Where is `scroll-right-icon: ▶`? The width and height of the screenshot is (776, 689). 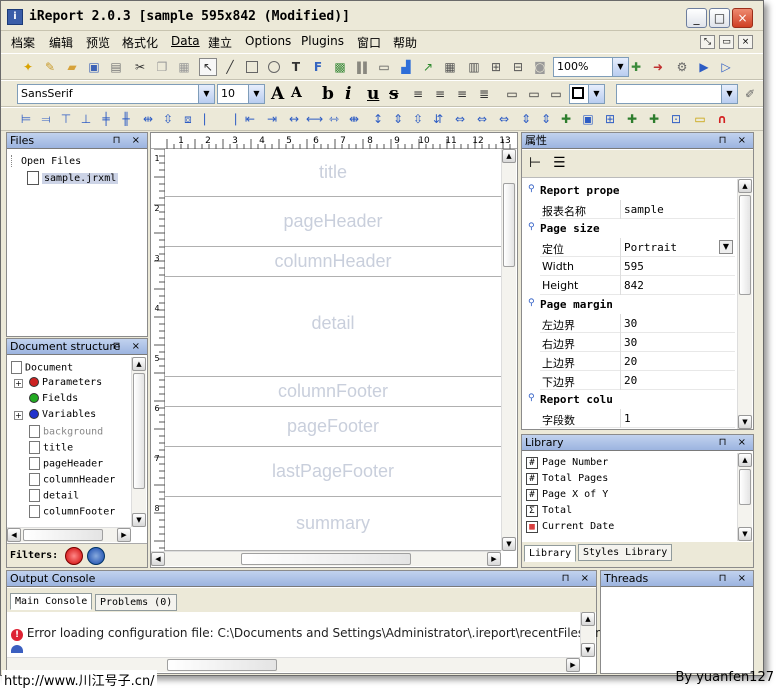
scroll-right-icon: ▶ is located at coordinates (494, 559).